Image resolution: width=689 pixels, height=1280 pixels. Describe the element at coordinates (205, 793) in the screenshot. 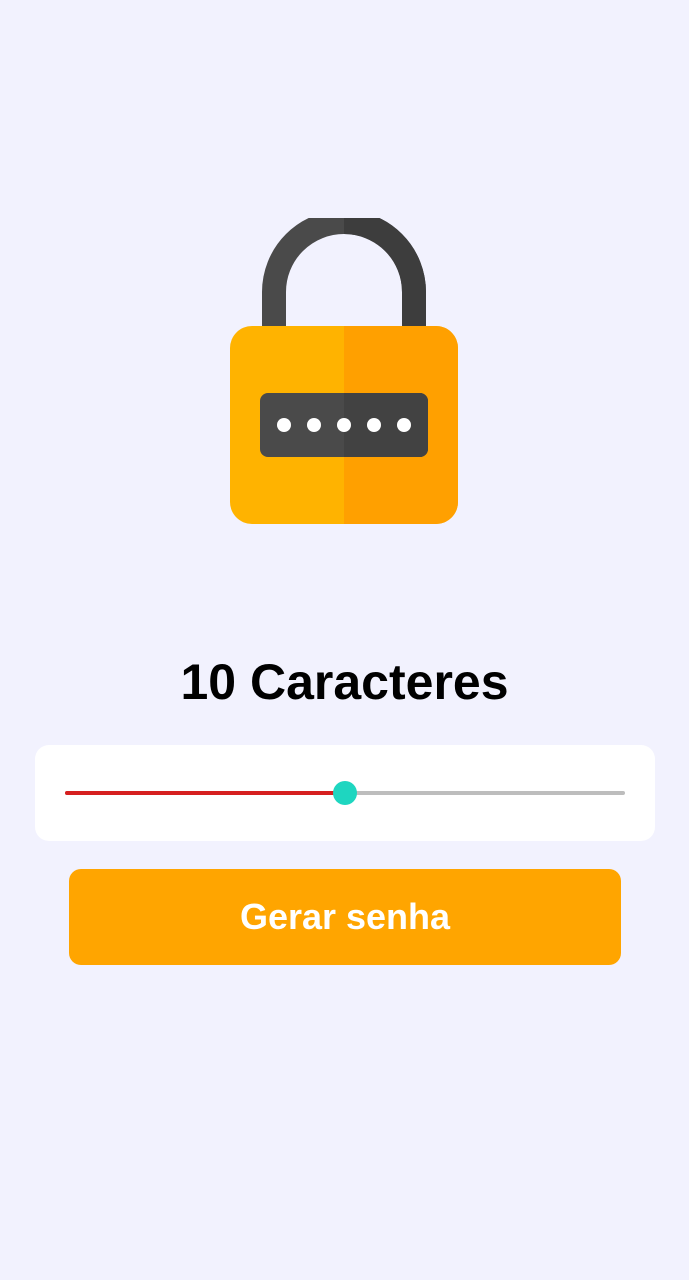

I see `length-slider-fill` at that location.